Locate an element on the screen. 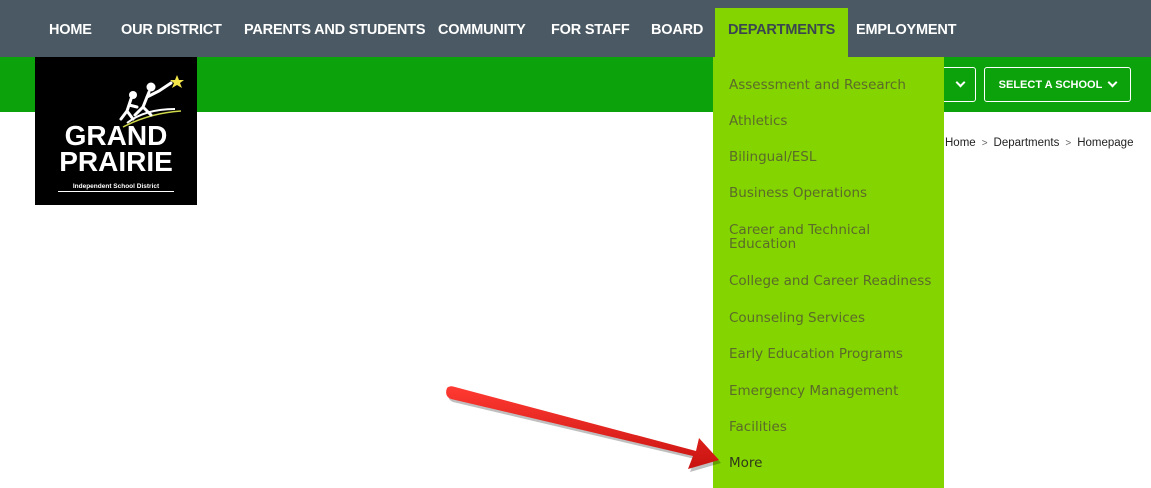 This screenshot has height=488, width=1151. nav-board: BOARD is located at coordinates (677, 28).